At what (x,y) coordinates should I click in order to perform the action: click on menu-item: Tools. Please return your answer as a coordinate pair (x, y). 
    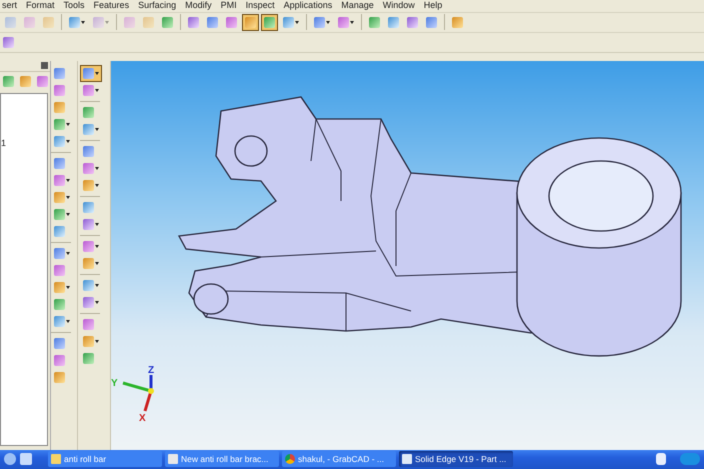
    Looking at the image, I should click on (74, 6).